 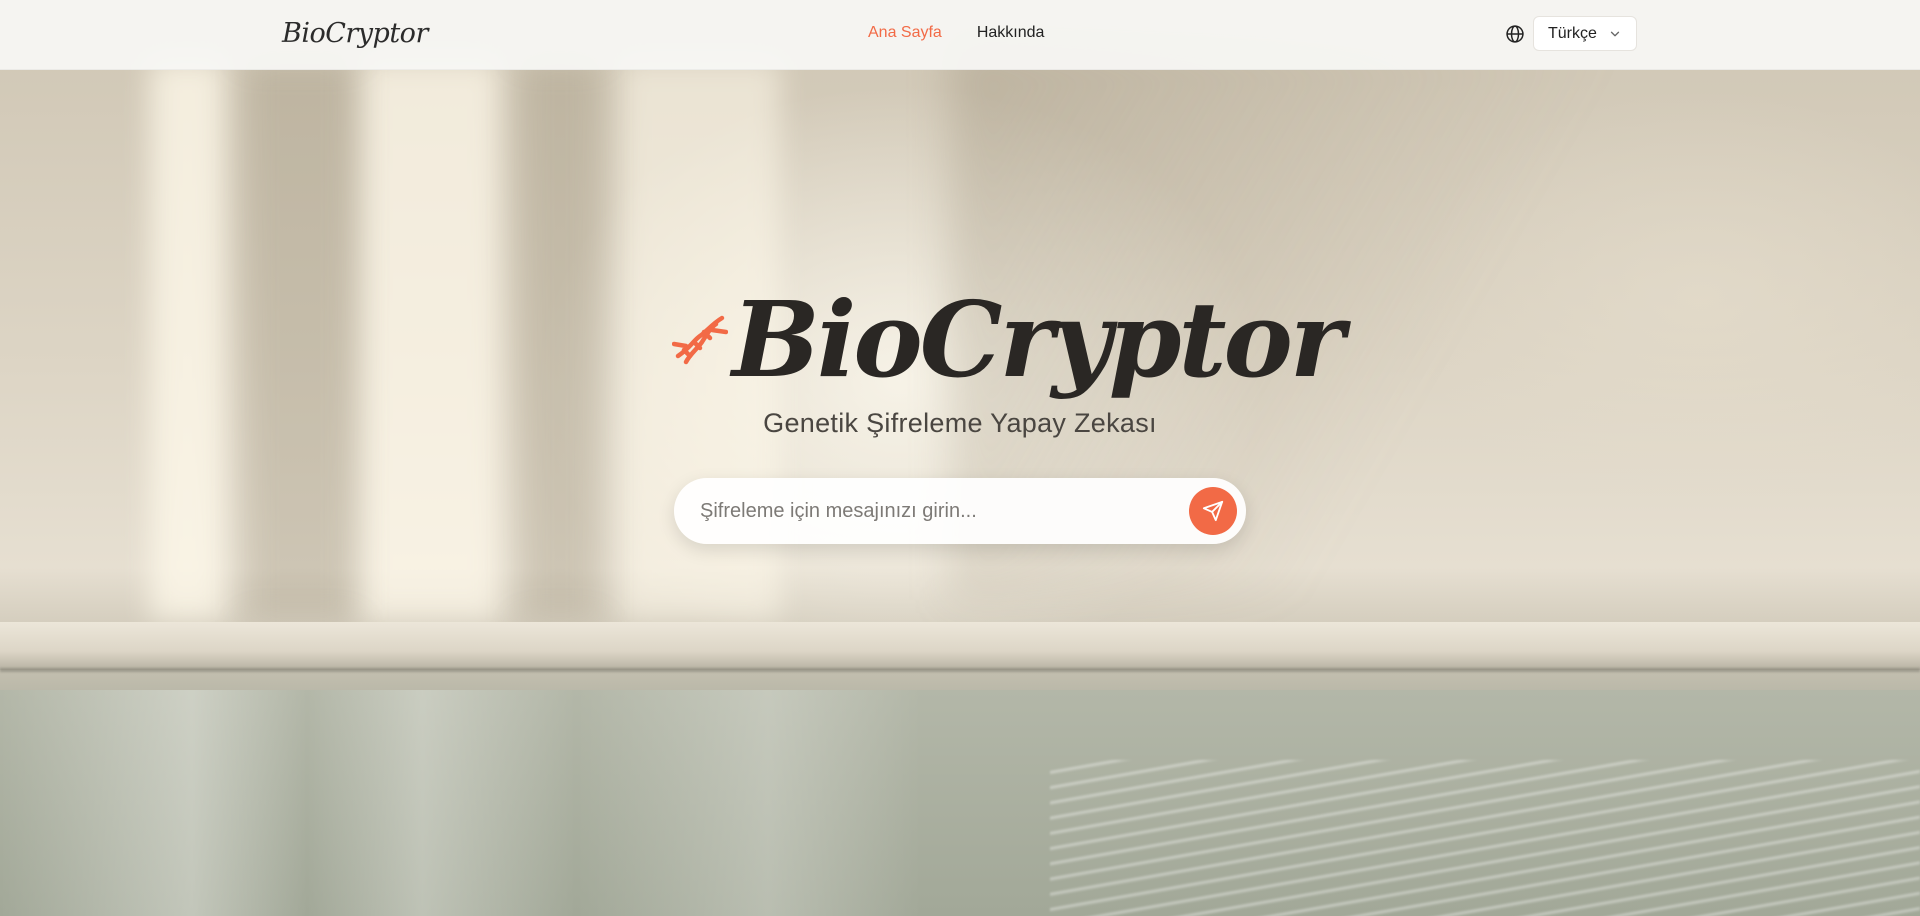 What do you see at coordinates (905, 33) in the screenshot?
I see `nav-link-home: Ana Sayfa` at bounding box center [905, 33].